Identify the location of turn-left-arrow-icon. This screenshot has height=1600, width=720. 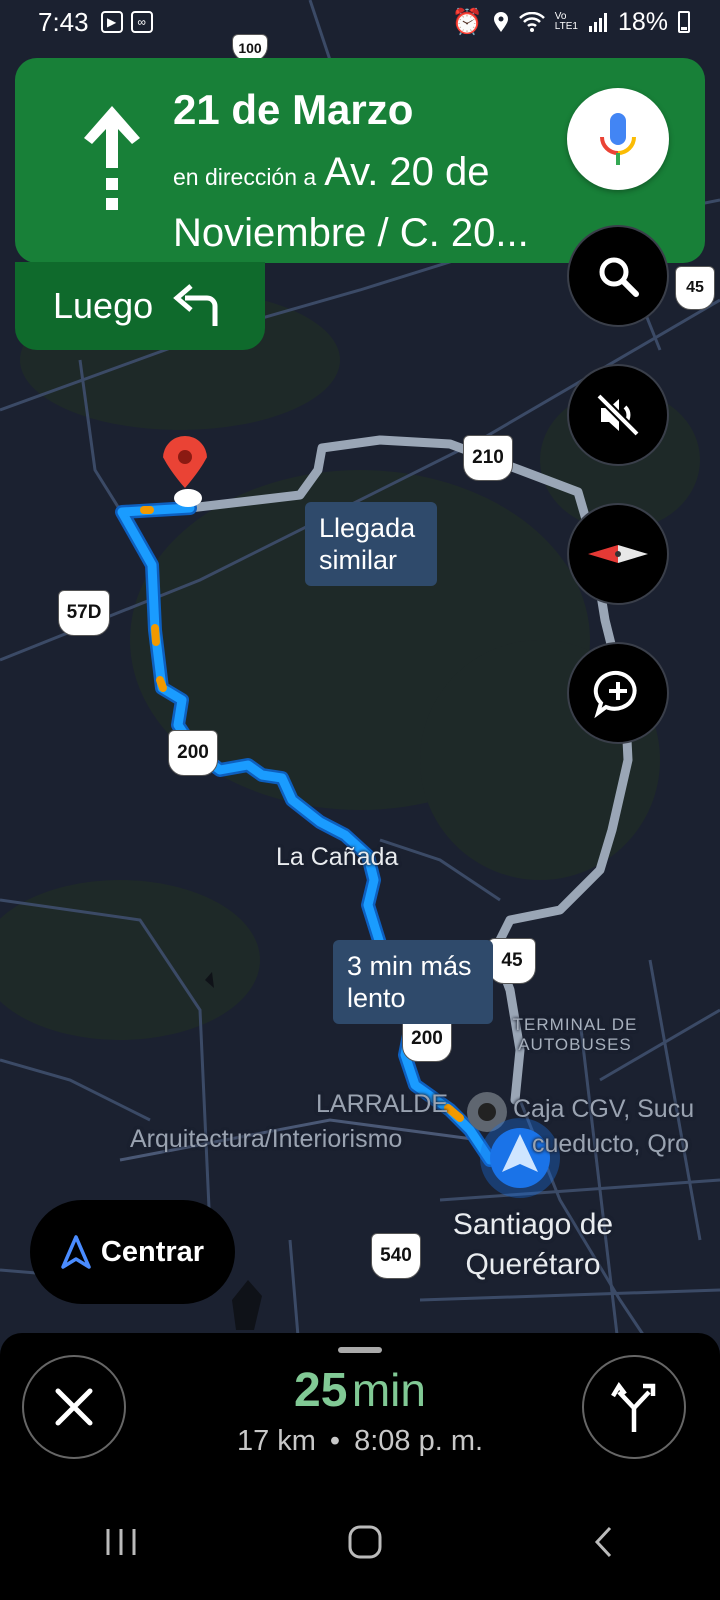
(195, 305).